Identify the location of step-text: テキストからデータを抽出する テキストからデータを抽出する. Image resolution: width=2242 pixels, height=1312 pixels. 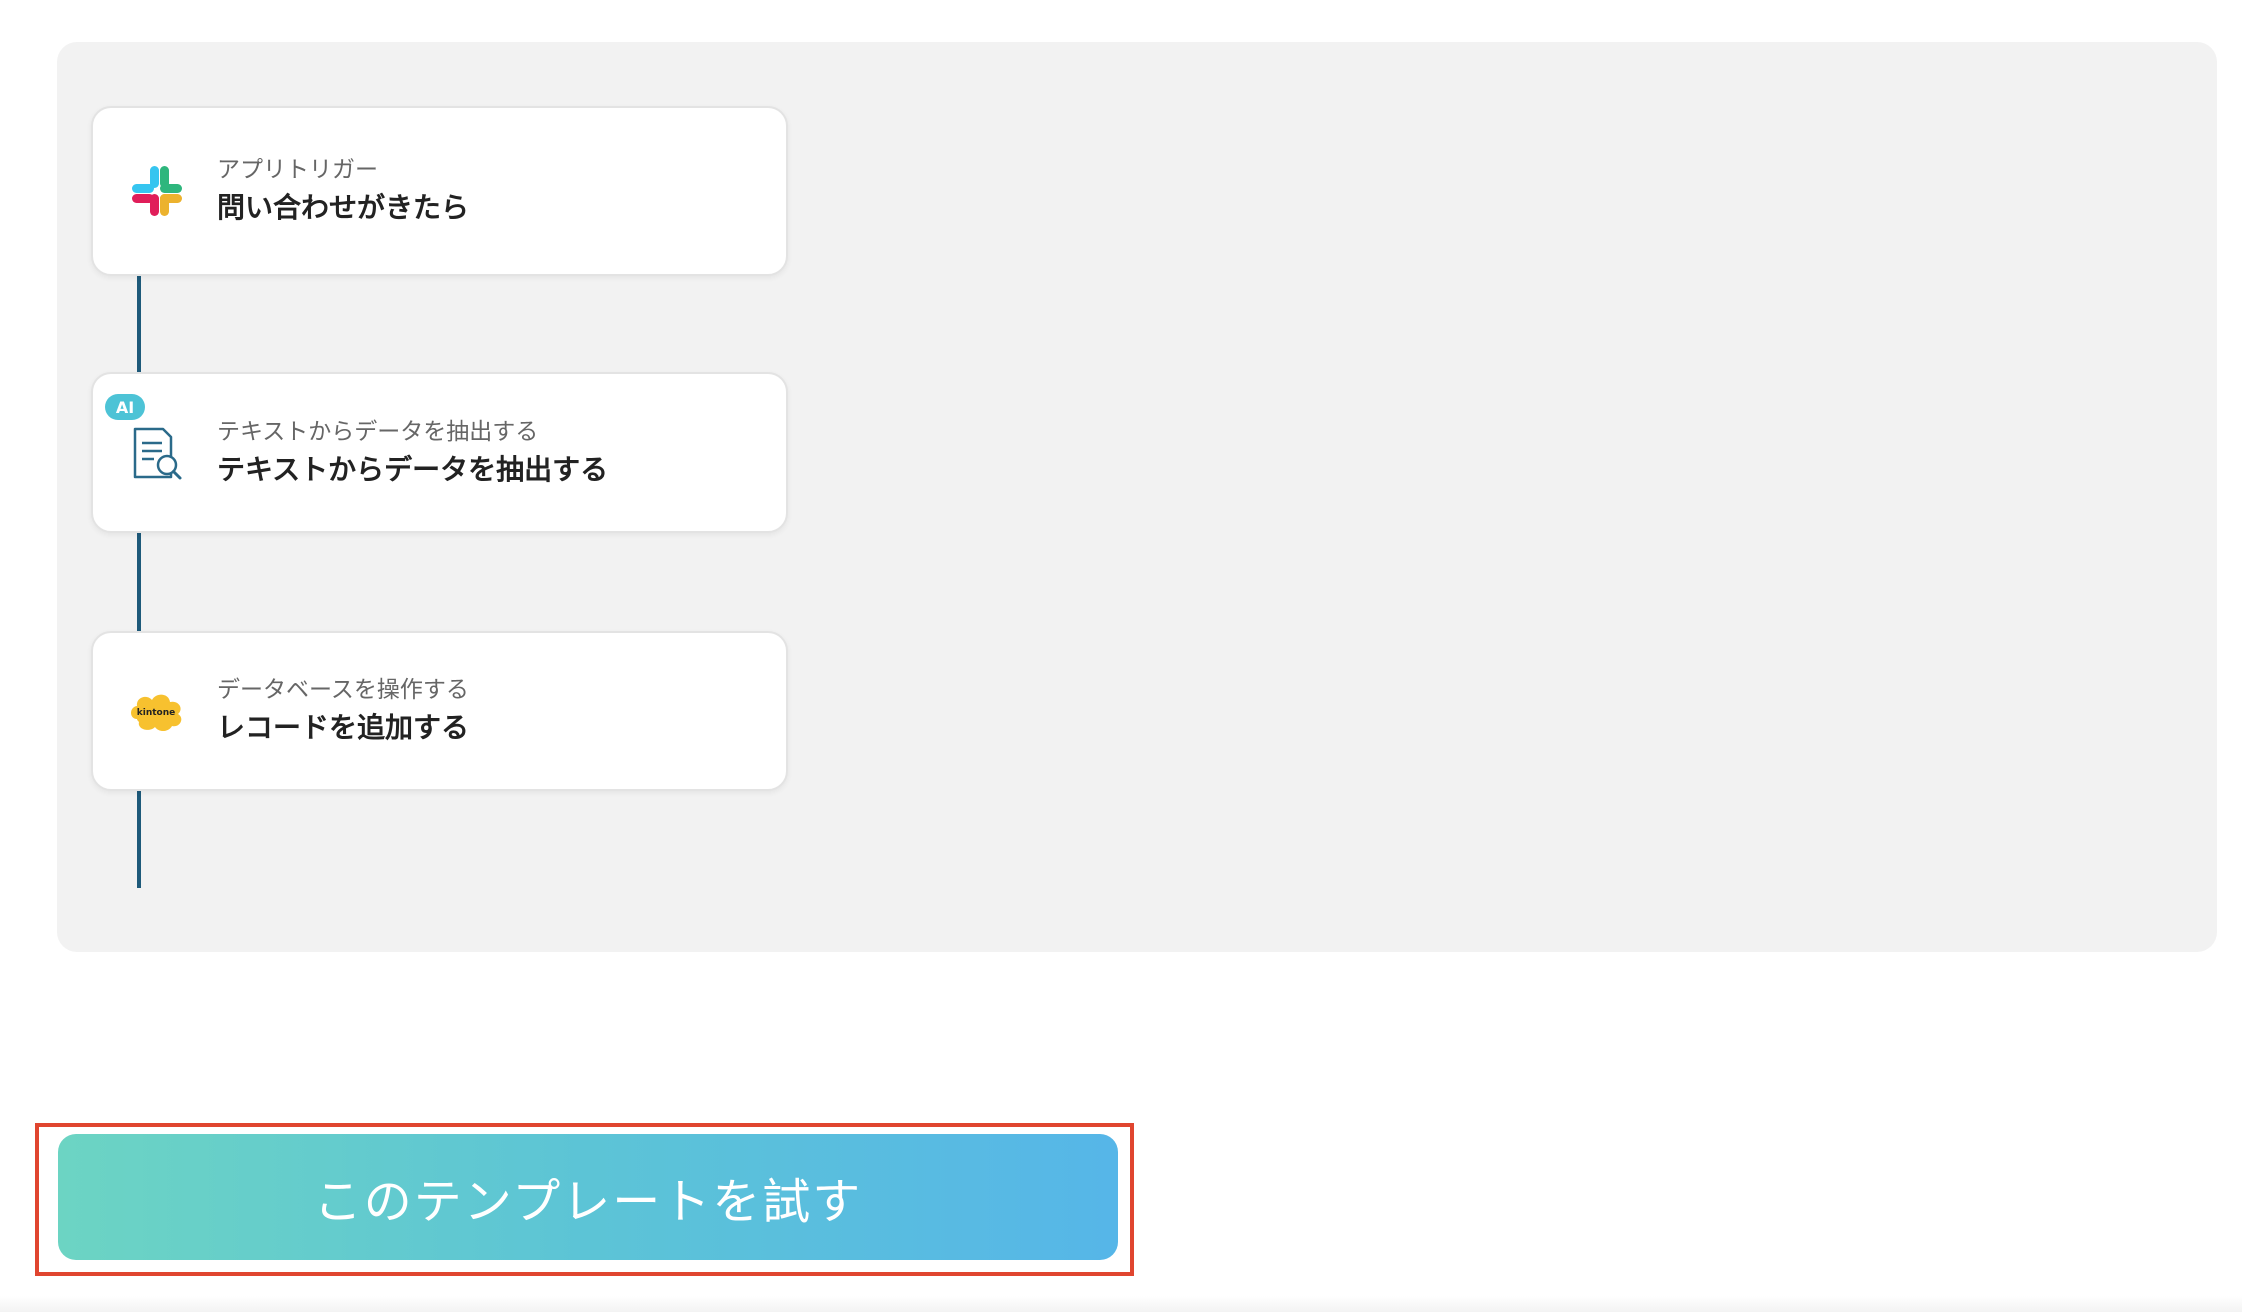
(412, 453).